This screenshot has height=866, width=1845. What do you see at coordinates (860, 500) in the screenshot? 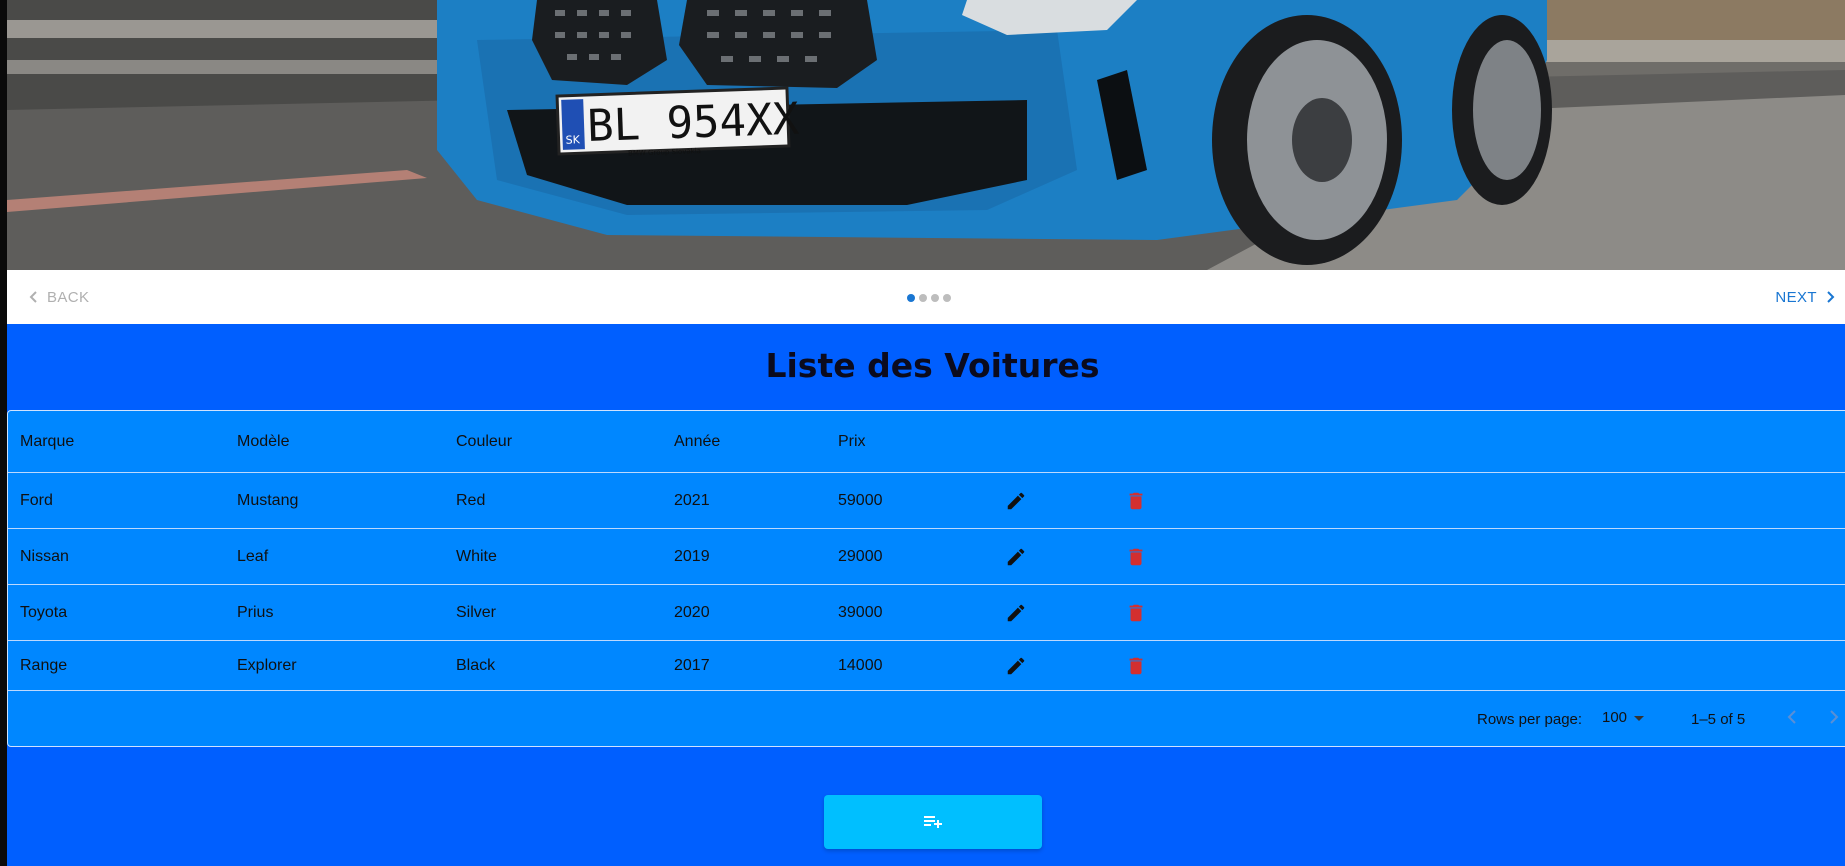
I see `cell-prix: 59000` at bounding box center [860, 500].